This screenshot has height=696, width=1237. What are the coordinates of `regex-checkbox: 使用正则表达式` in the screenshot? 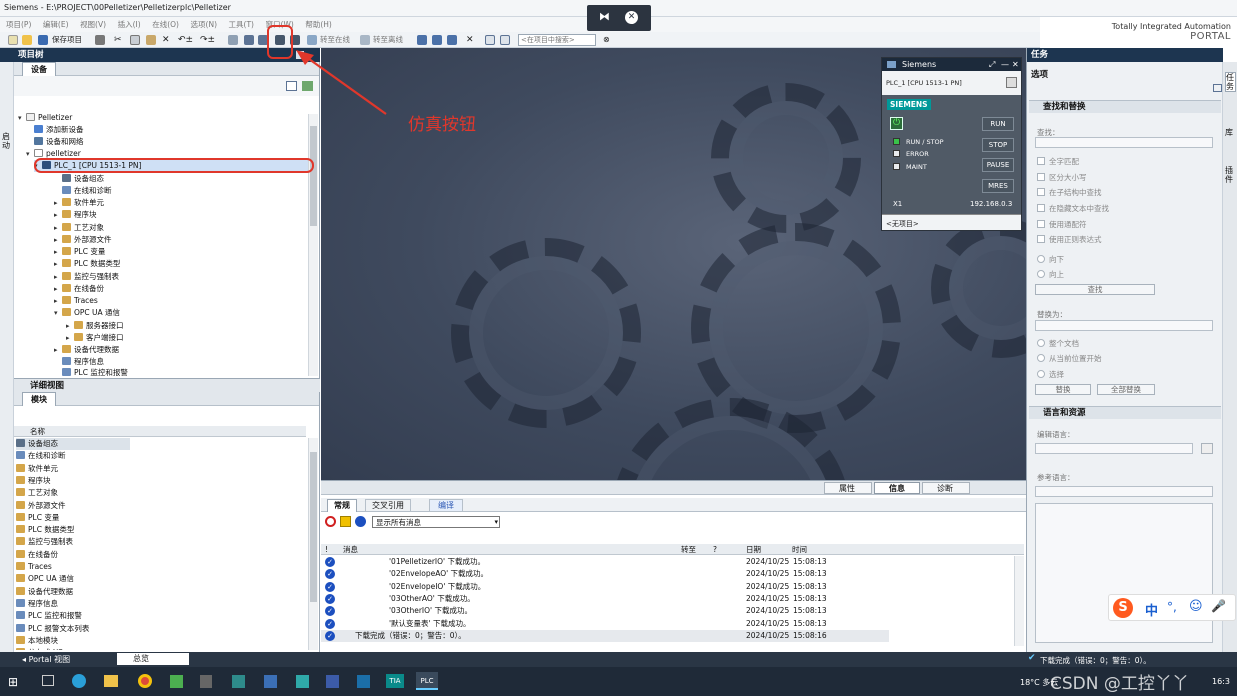 It's located at (1069, 239).